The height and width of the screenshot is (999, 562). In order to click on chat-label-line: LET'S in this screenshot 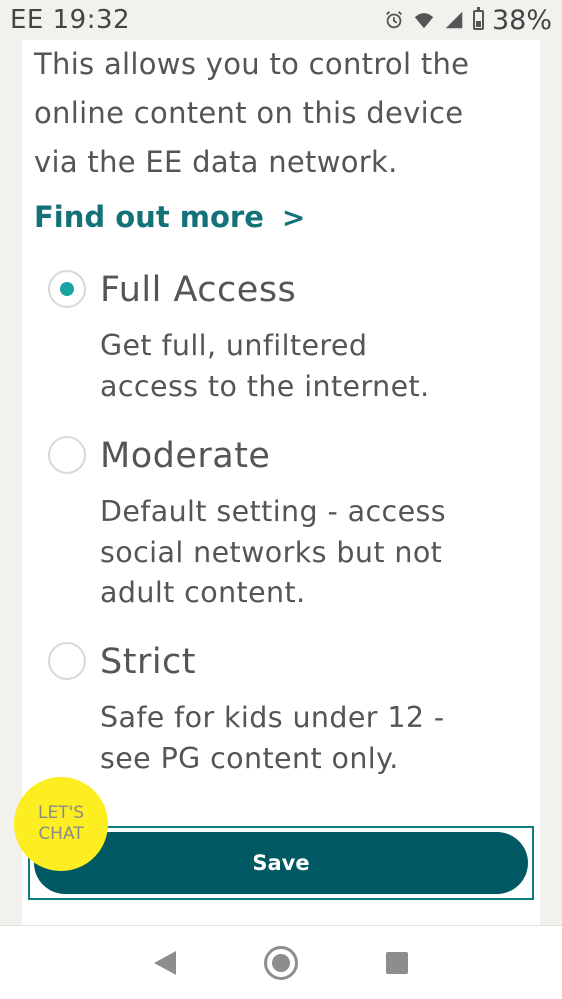, I will do `click(61, 813)`.